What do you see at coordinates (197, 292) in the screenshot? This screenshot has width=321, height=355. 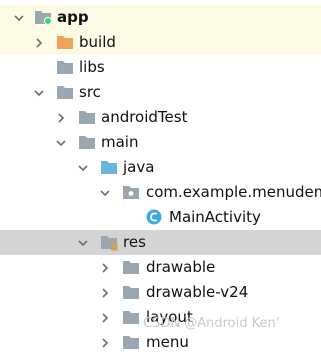 I see `tree-row-label: drawable-v24` at bounding box center [197, 292].